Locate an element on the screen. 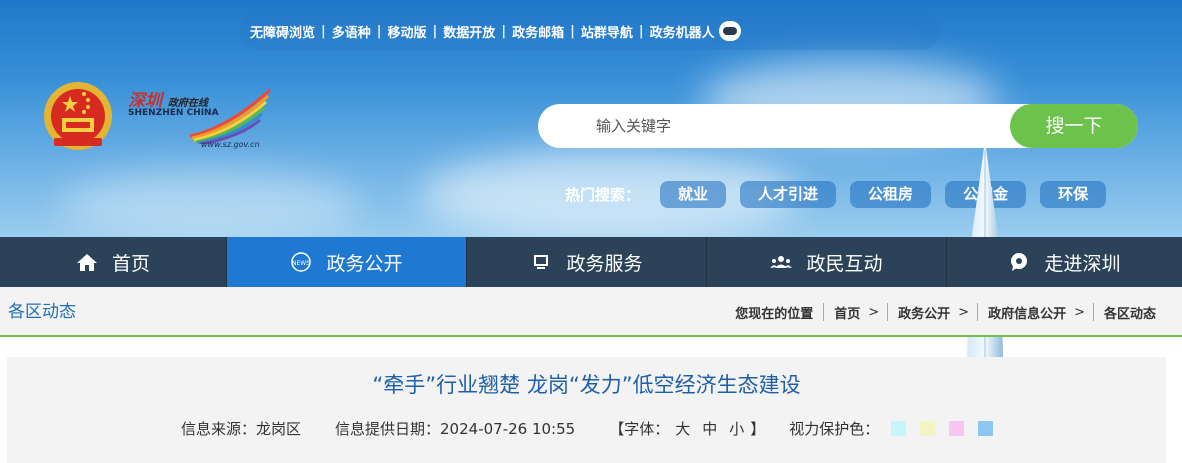  top-link-robot: 政务机器人 is located at coordinates (682, 31).